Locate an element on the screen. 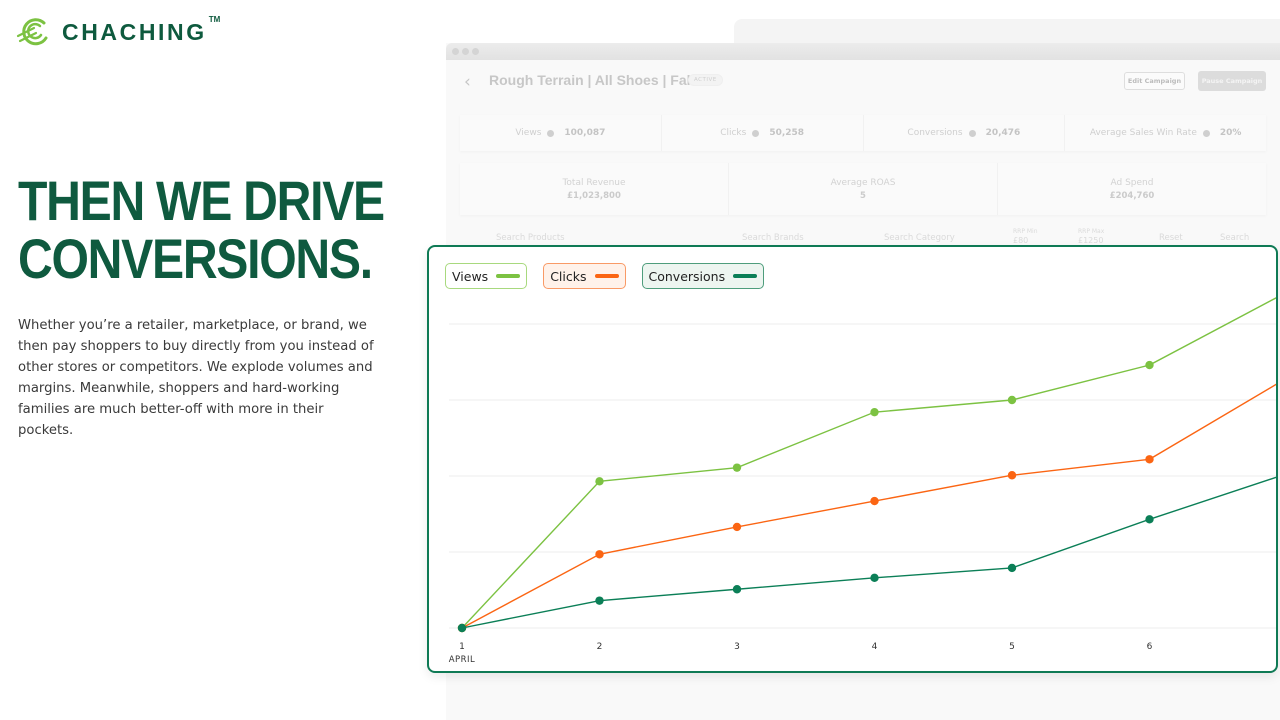 Image resolution: width=1280 pixels, height=720 pixels. rrp-max-label: RRP Max is located at coordinates (1091, 231).